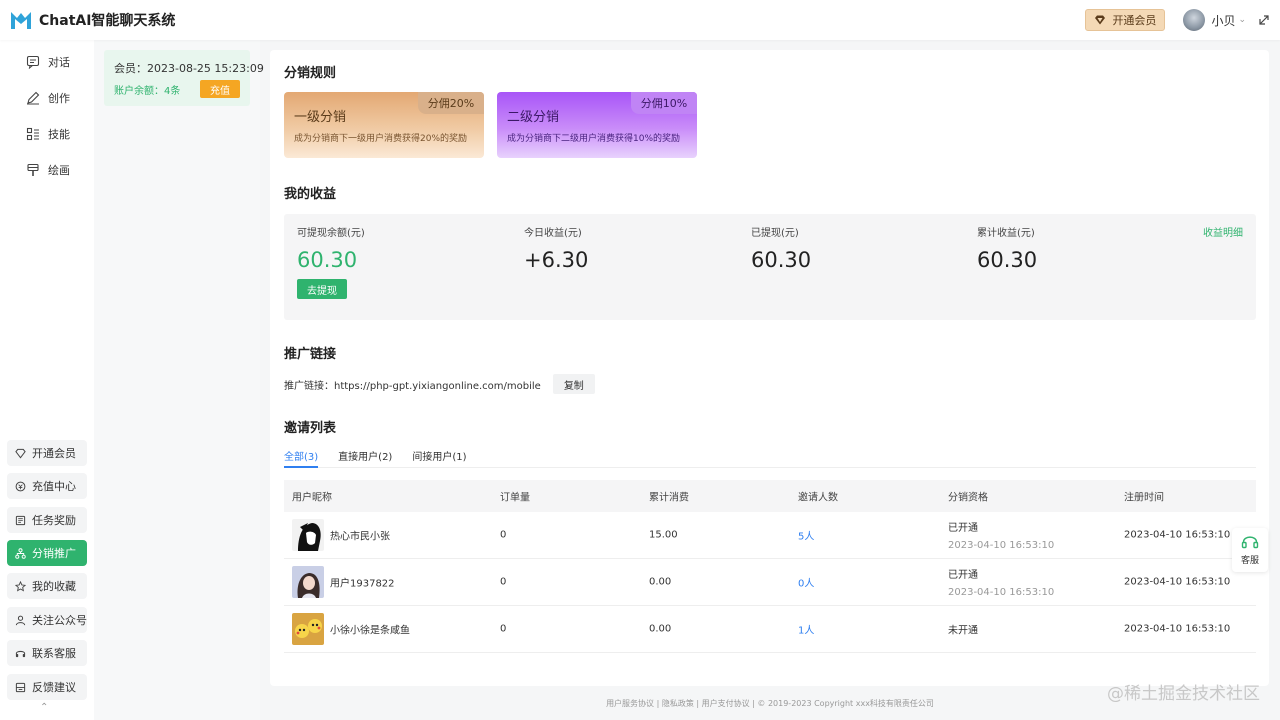  I want to click on earnings-detail-link: 收益明细, so click(1223, 231).